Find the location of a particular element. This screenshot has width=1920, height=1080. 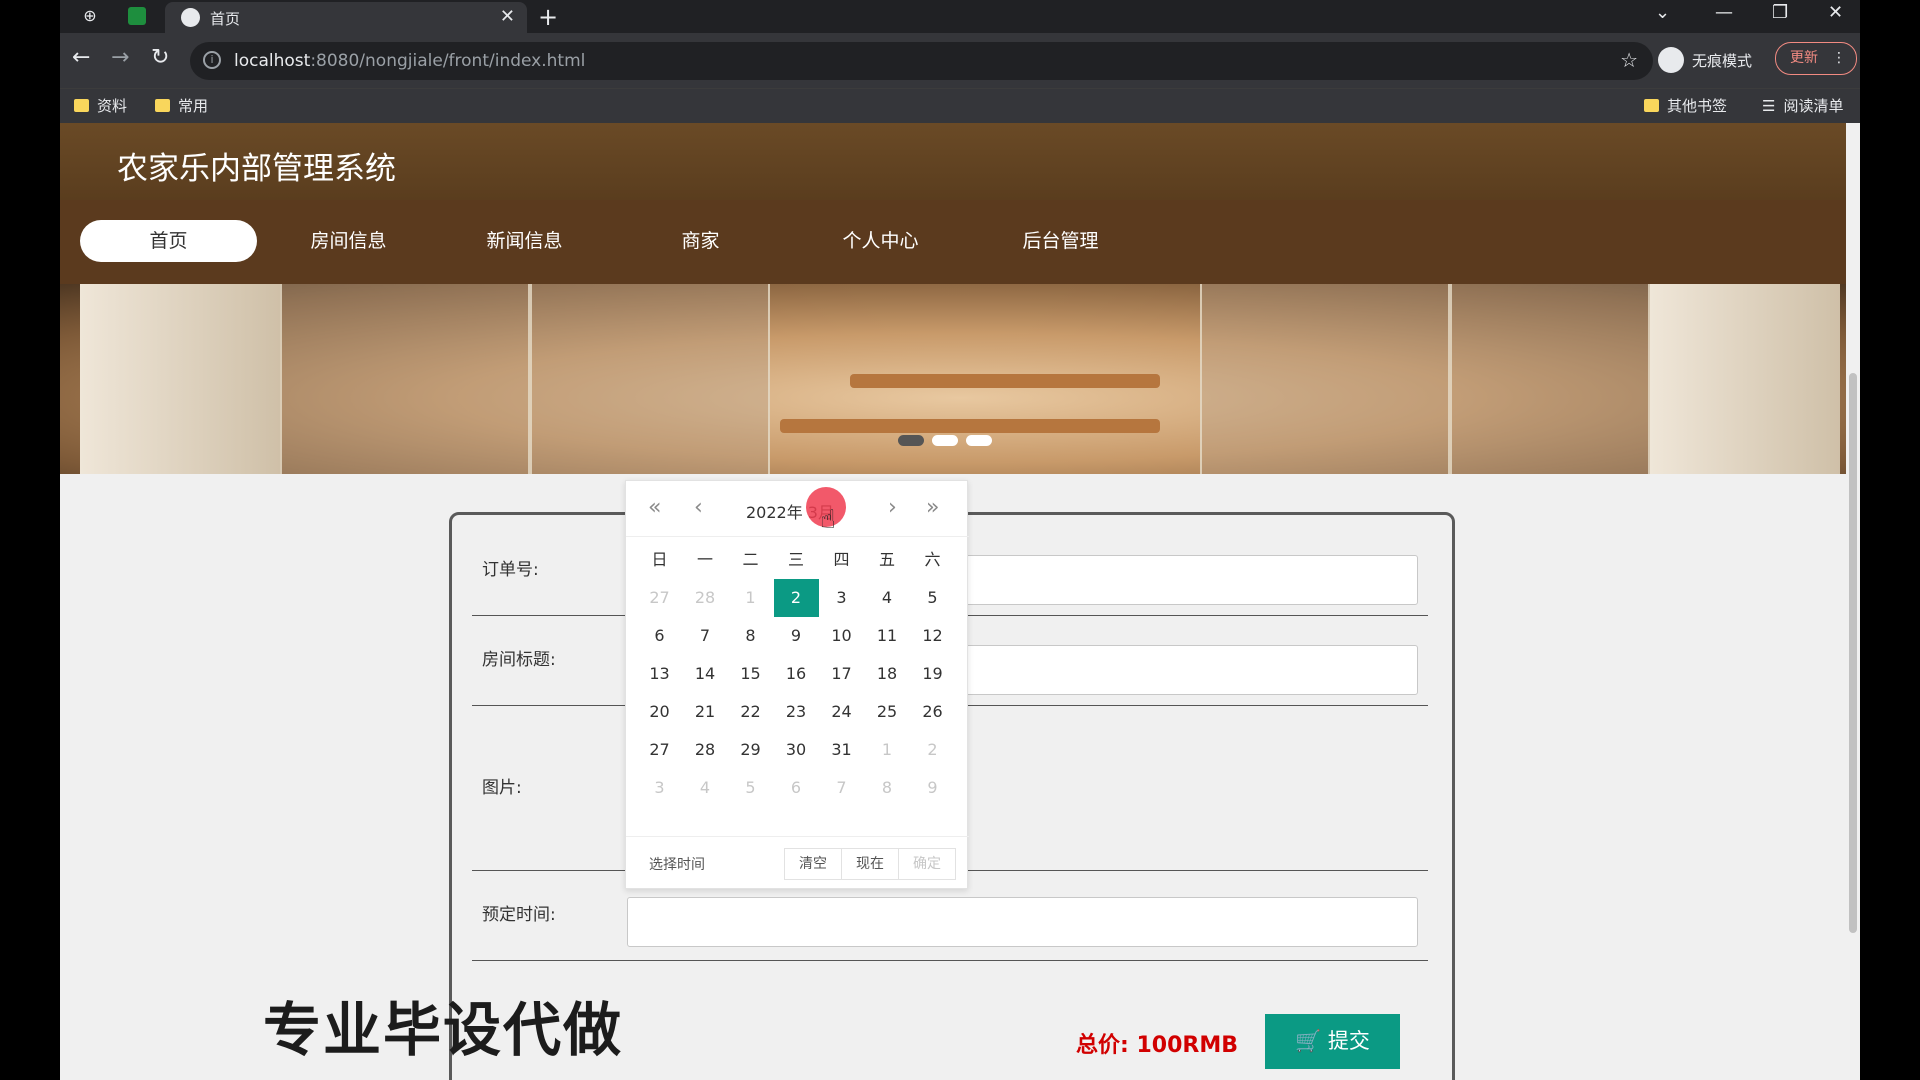

clear-button: 清空 is located at coordinates (813, 864).